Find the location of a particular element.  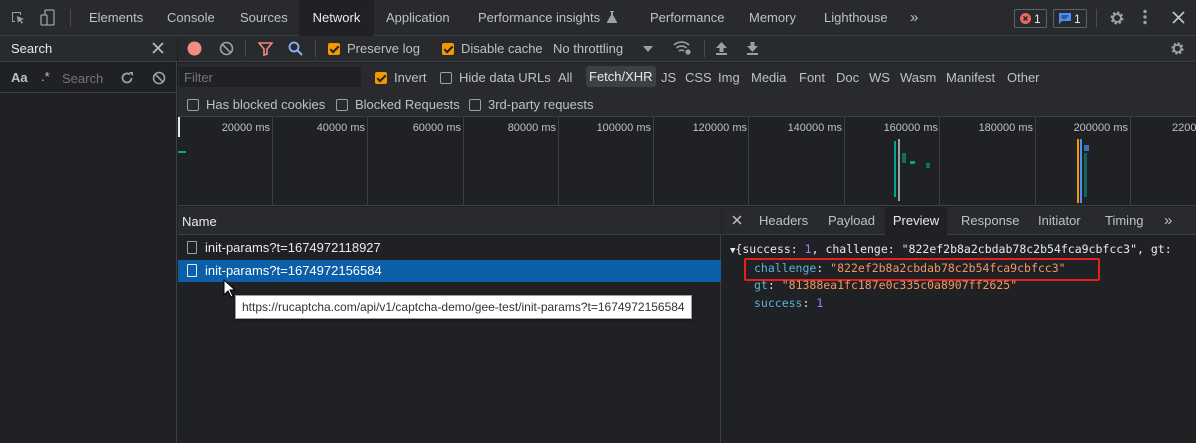

disable-cache-label: Disable cache is located at coordinates (502, 48).